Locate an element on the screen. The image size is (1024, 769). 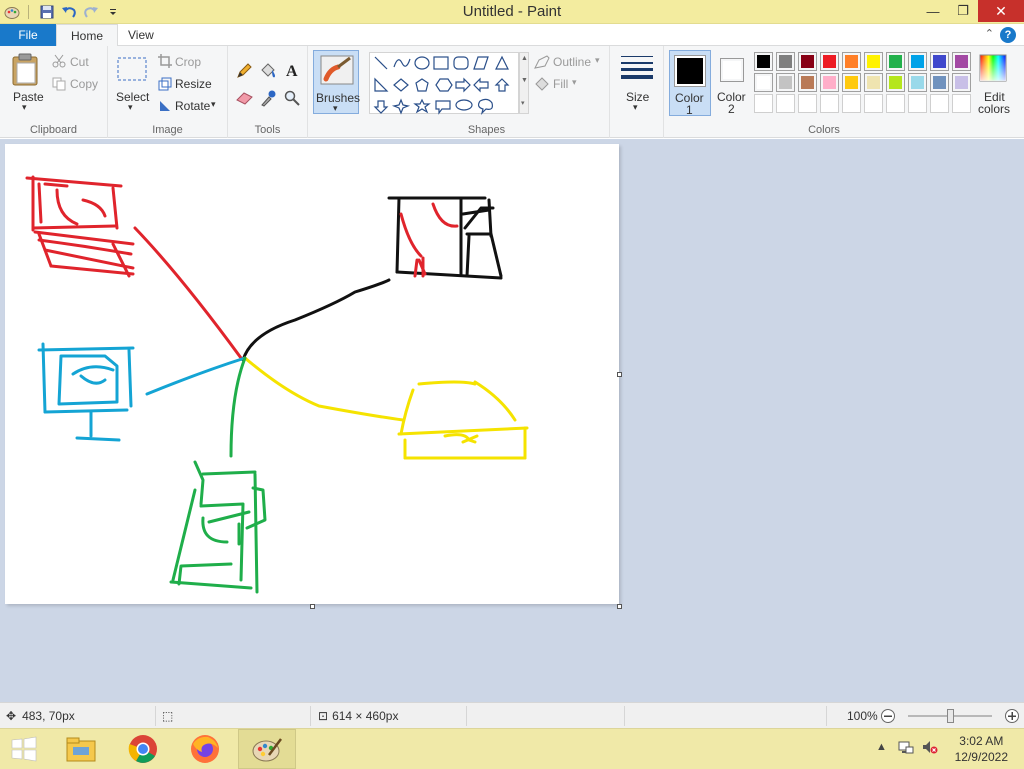
minimize-button: — is located at coordinates (933, 11).